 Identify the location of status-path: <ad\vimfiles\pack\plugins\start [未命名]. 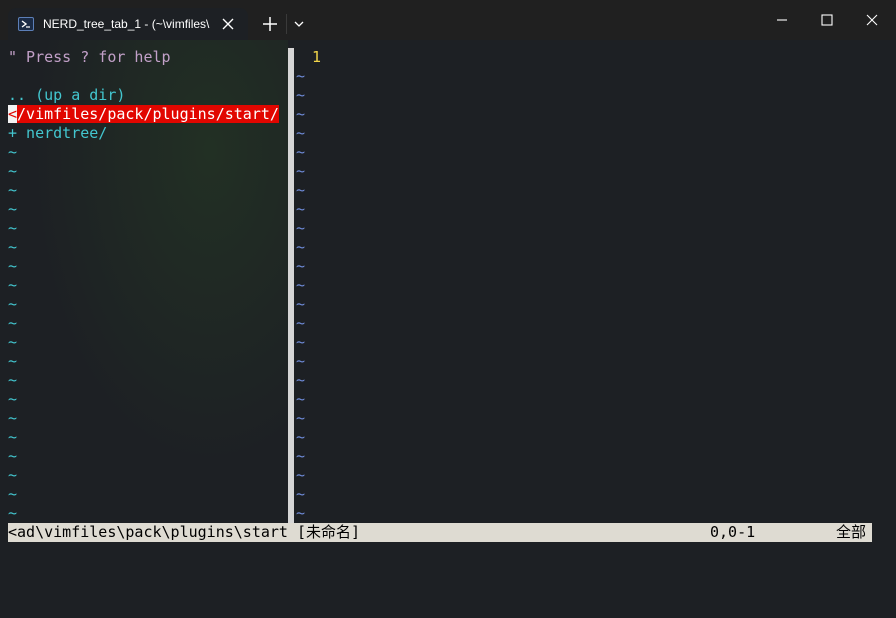
(184, 532).